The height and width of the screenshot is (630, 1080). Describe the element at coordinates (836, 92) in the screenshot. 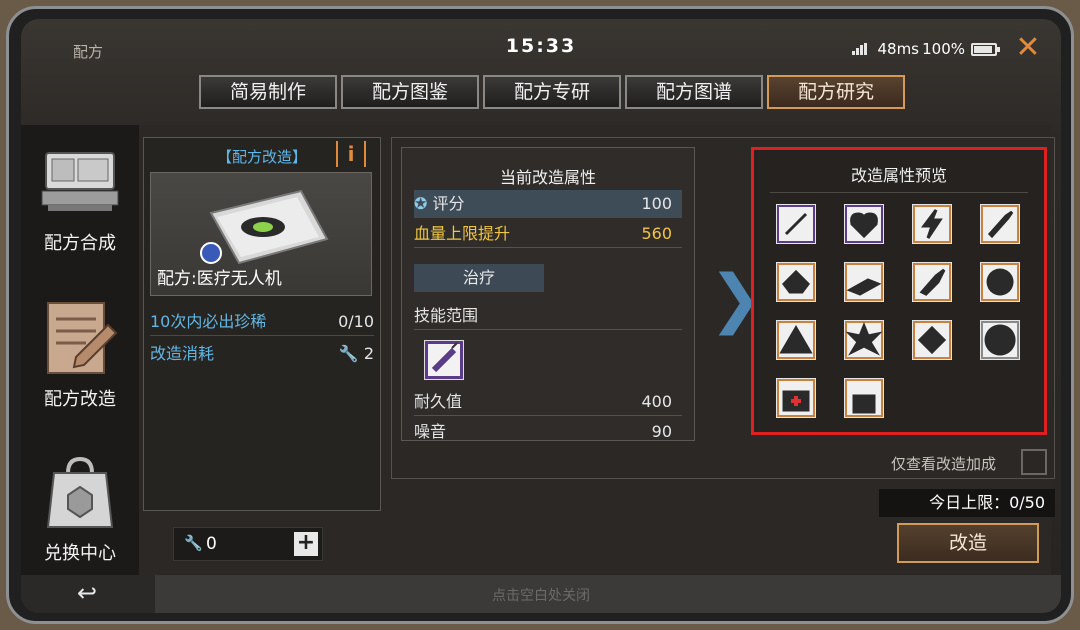

I see `tab-recipe-research: 配方研究` at that location.